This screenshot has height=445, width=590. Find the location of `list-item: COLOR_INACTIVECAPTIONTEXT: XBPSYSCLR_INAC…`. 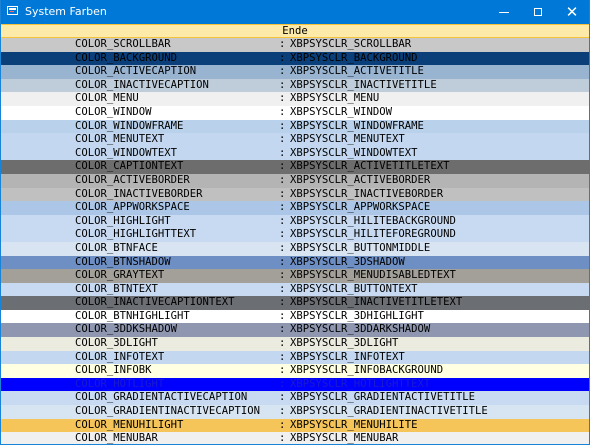

list-item: COLOR_INACTIVECAPTIONTEXT: XBPSYSCLR_INAC… is located at coordinates (295, 303).